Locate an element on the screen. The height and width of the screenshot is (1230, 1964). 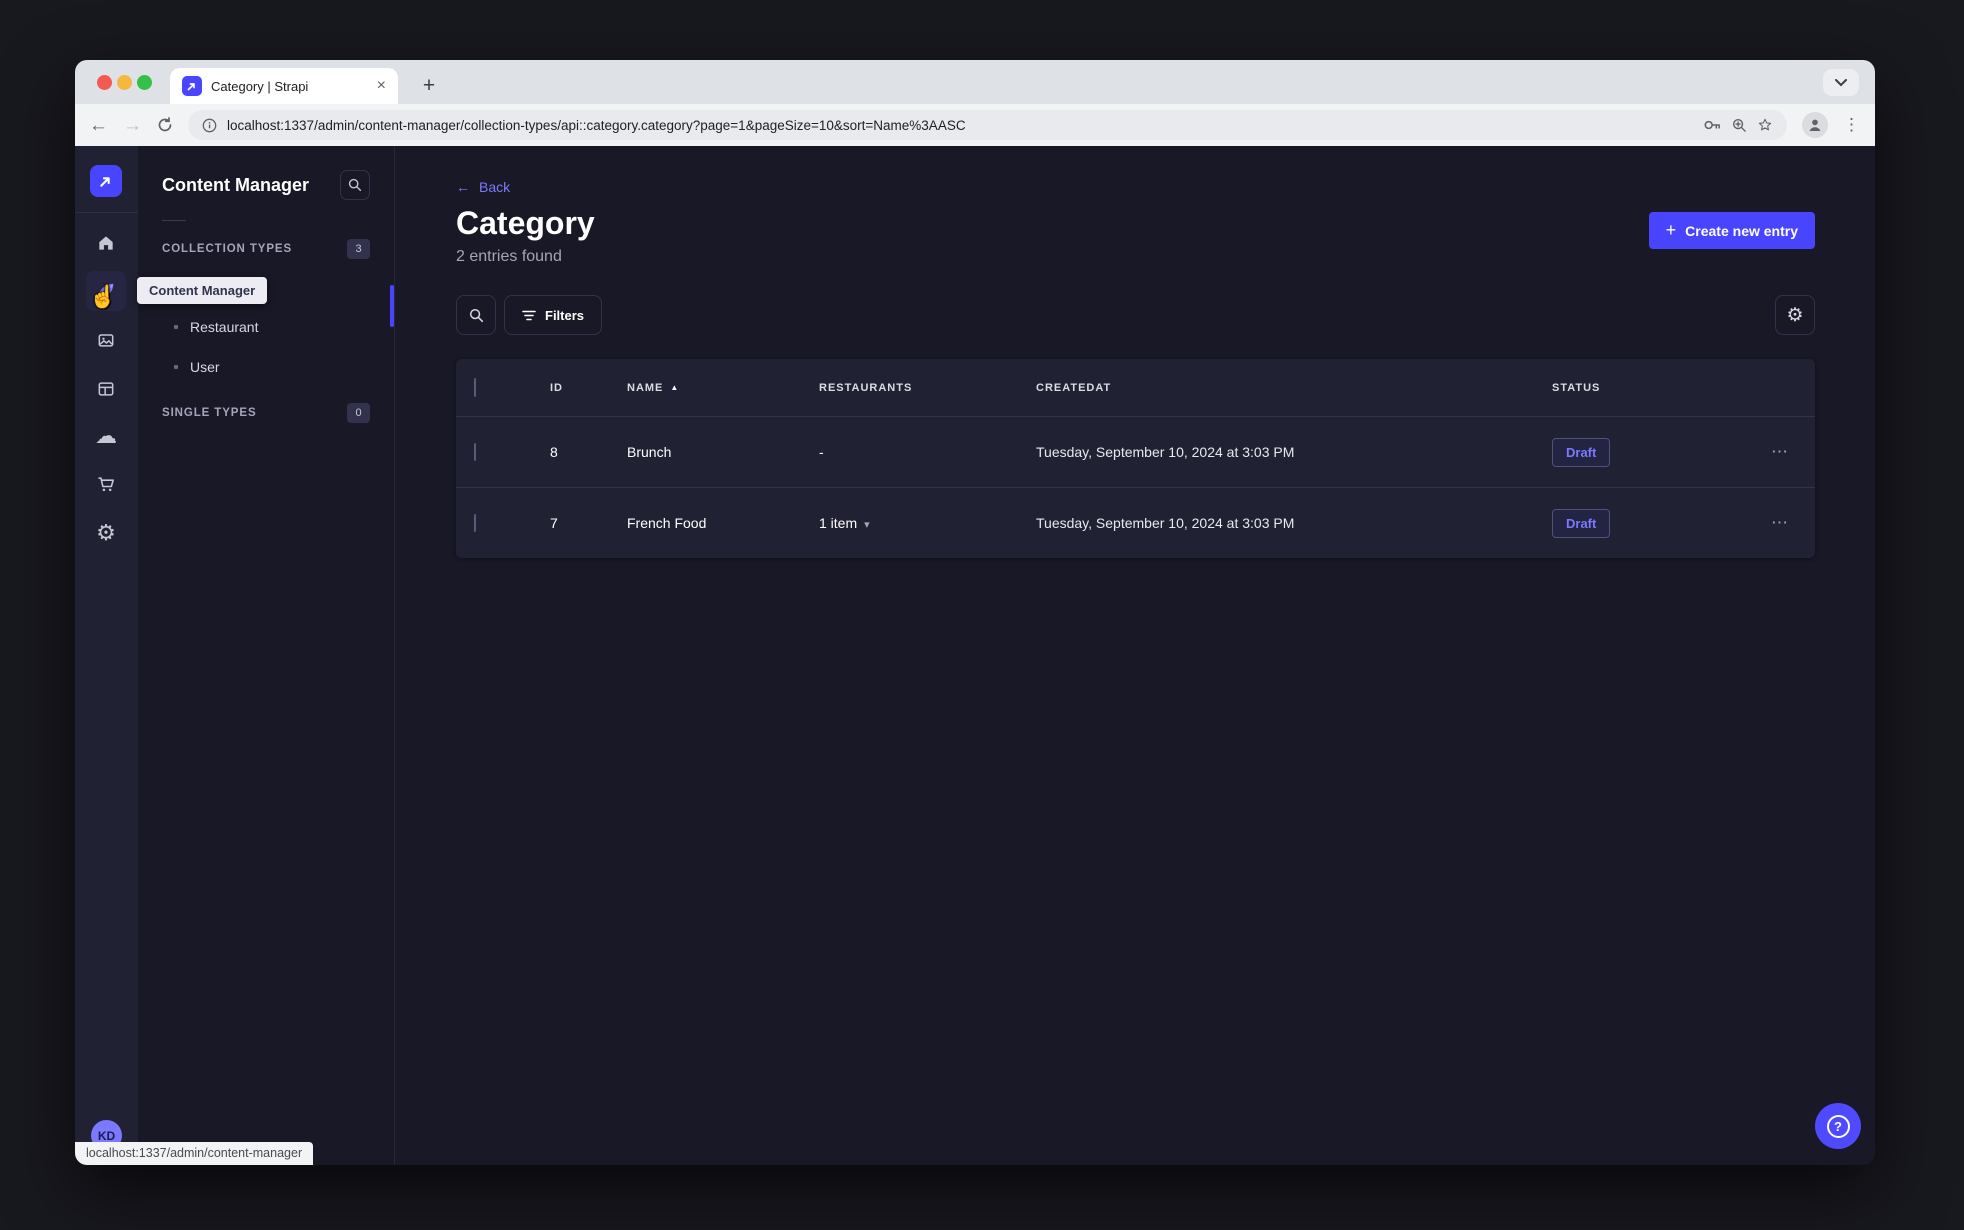
profile-button is located at coordinates (1815, 125).